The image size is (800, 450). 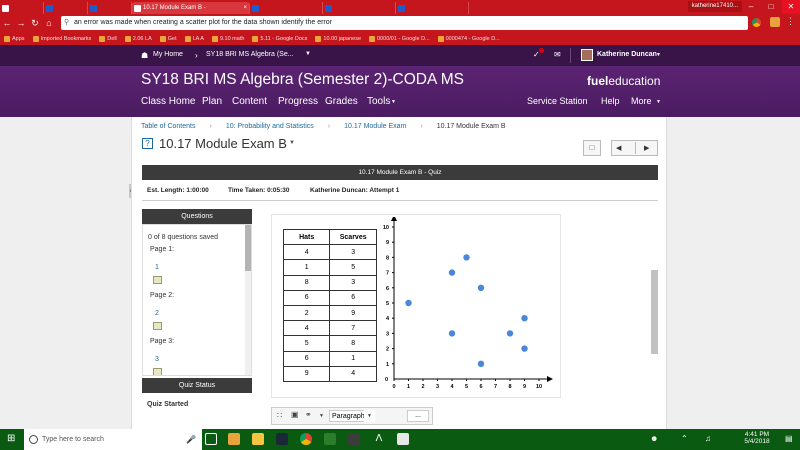 I want to click on bookmark-item: LA A, so click(x=194, y=38).